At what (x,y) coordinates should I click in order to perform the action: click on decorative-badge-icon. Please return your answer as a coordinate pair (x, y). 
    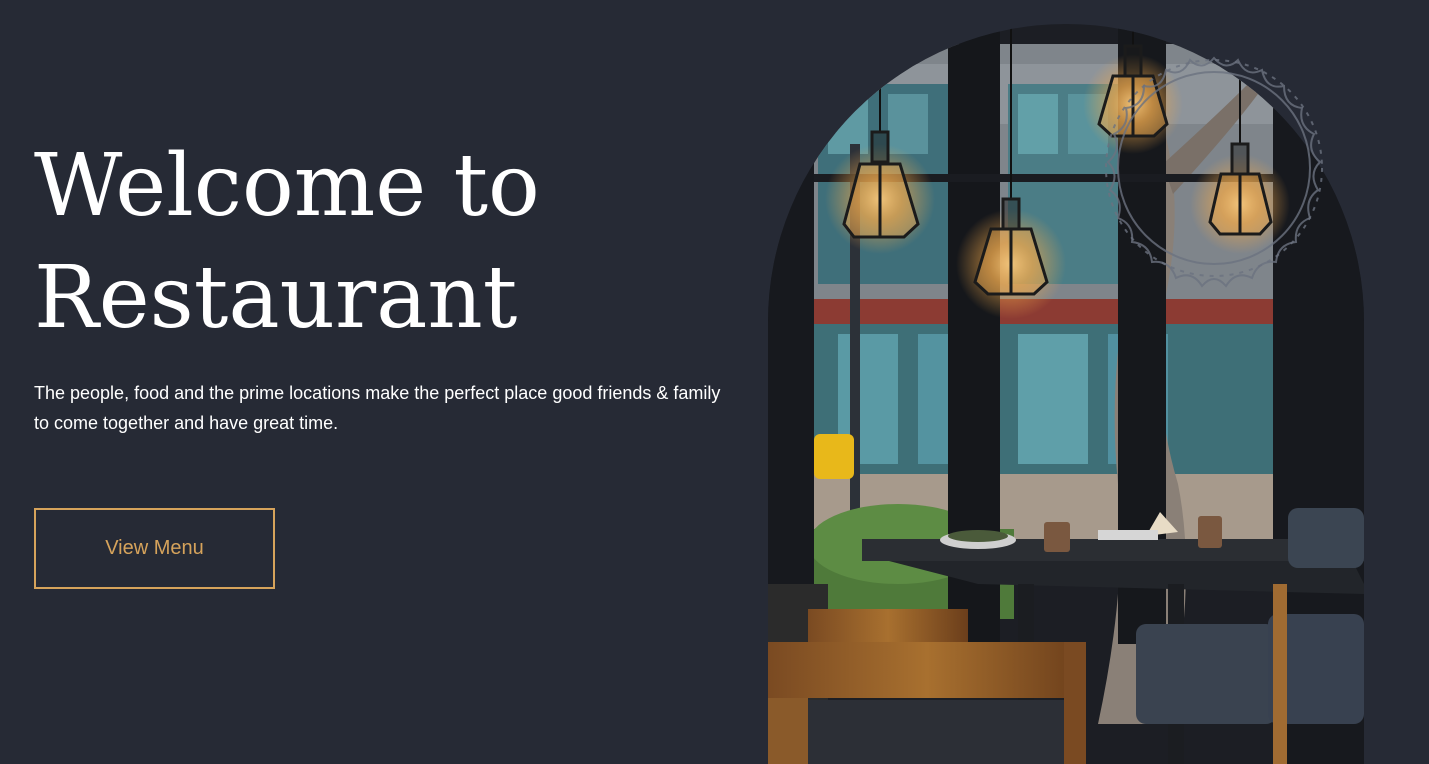
    Looking at the image, I should click on (1214, 172).